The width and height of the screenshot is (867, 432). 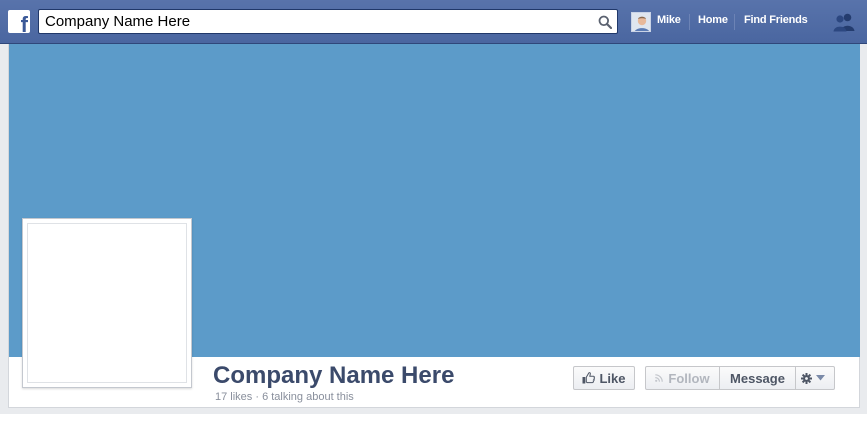 I want to click on page-actions-group: Follow Message, so click(x=740, y=378).